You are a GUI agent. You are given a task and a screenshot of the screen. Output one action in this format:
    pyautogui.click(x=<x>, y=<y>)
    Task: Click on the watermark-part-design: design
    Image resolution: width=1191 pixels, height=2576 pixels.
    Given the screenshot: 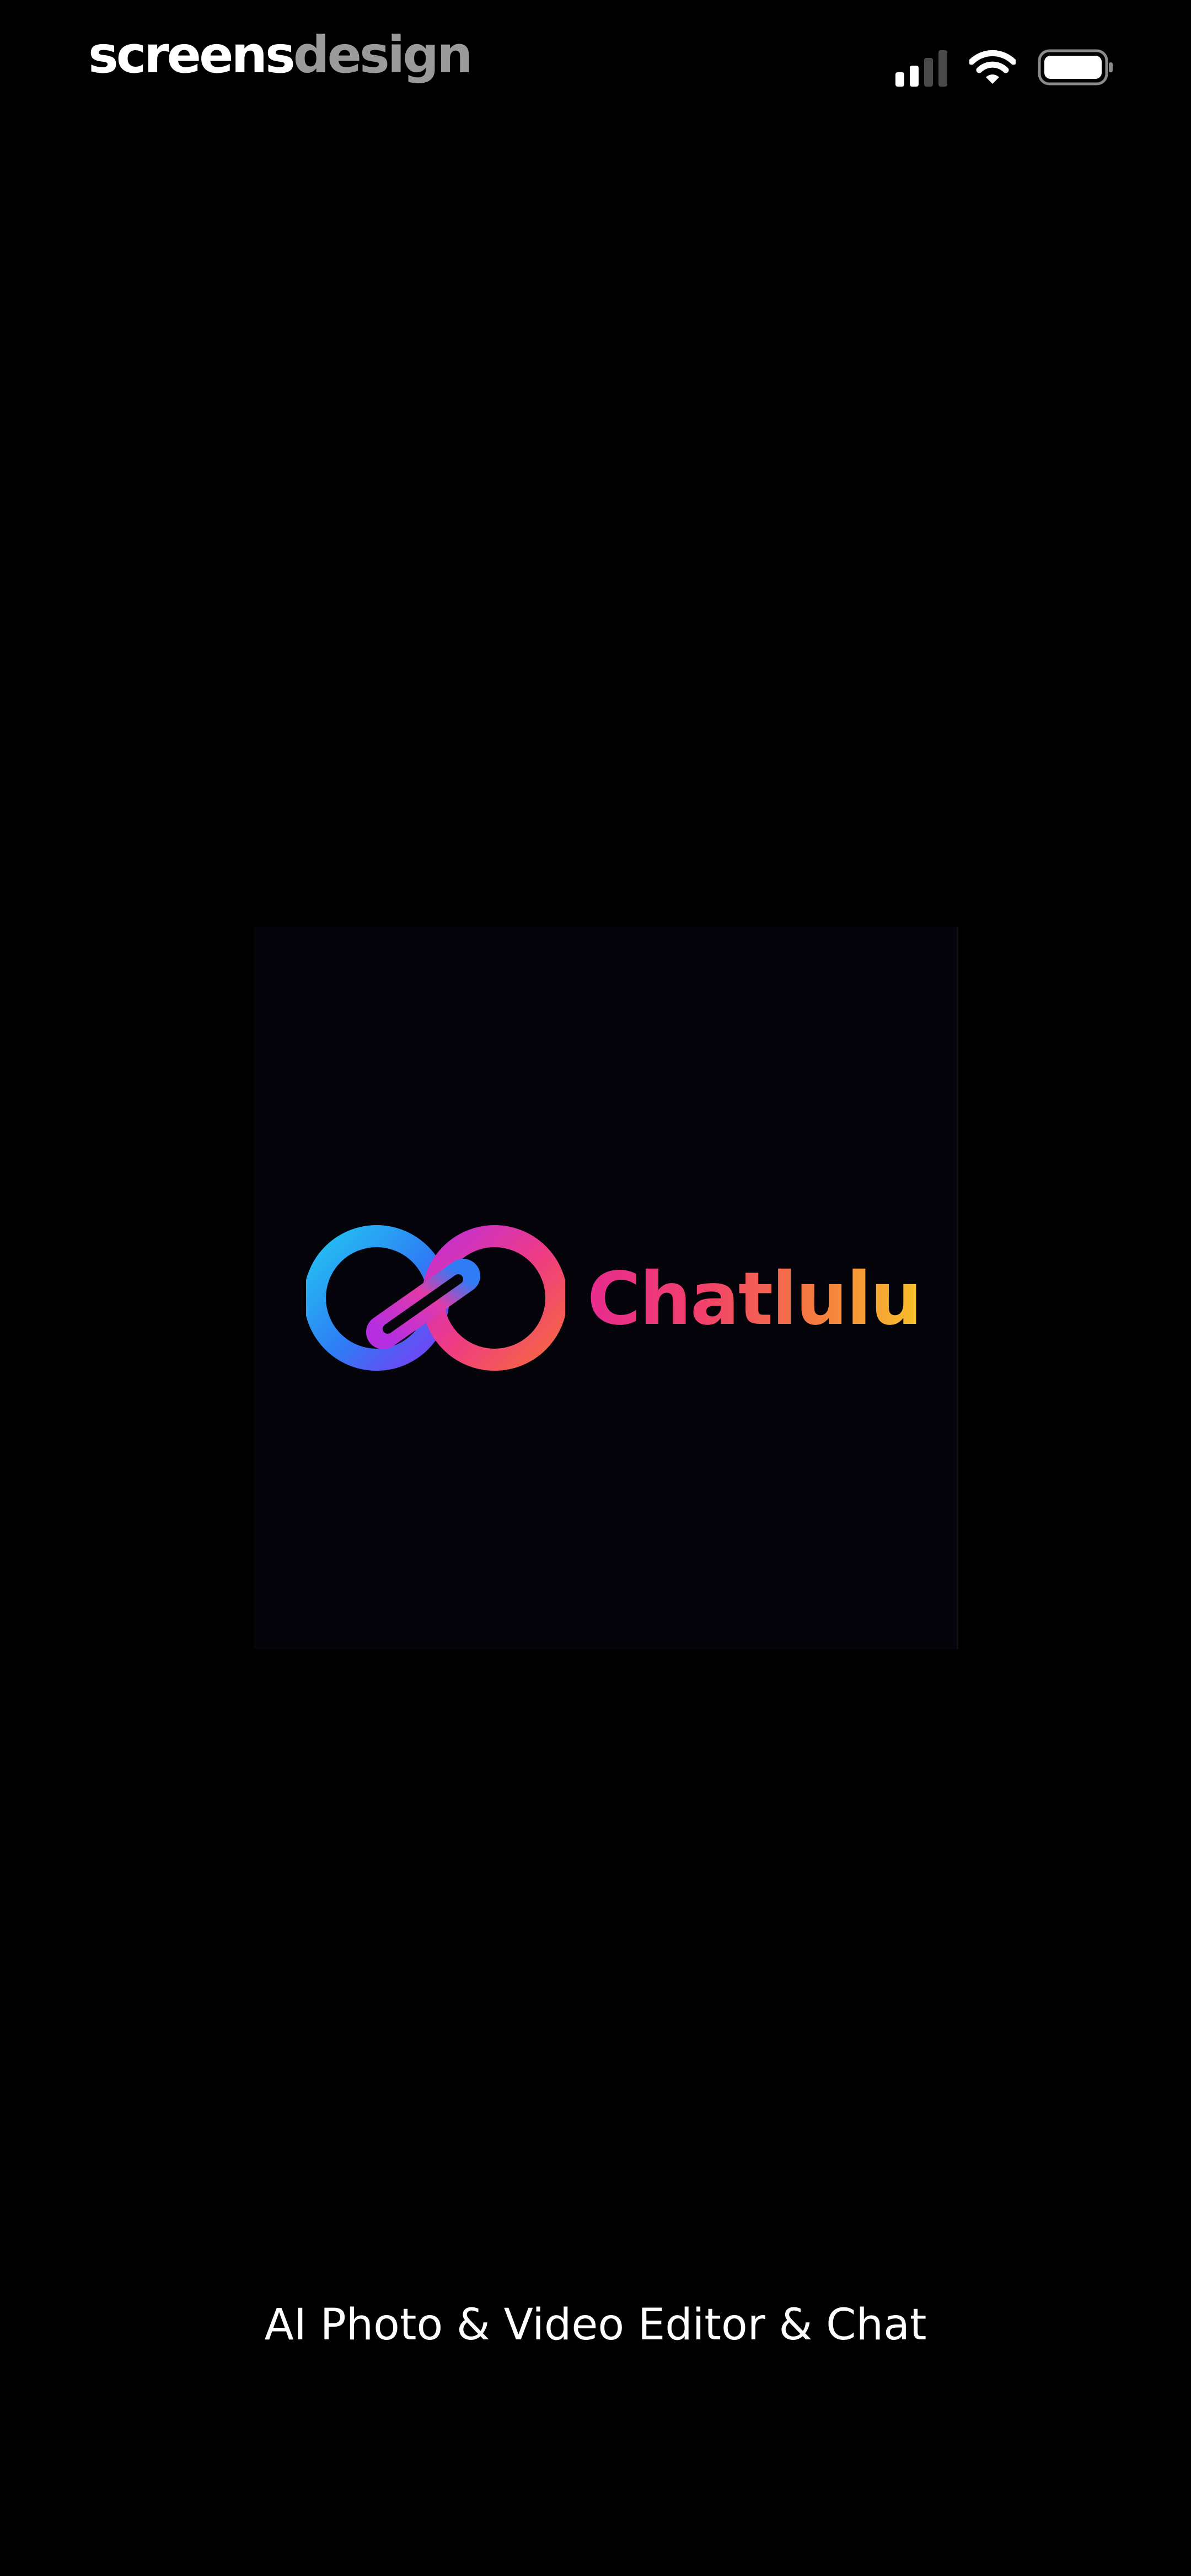 What is the action you would take?
    pyautogui.click(x=383, y=54)
    